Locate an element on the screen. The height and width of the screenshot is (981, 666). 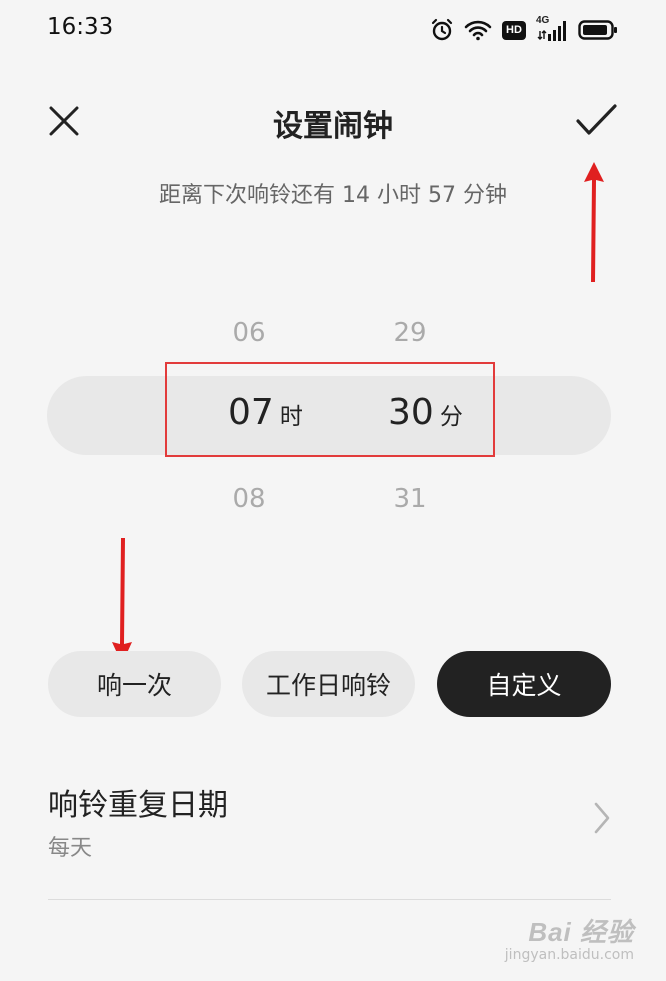
workday-ring-button: 工作日响铃 is located at coordinates (328, 684).